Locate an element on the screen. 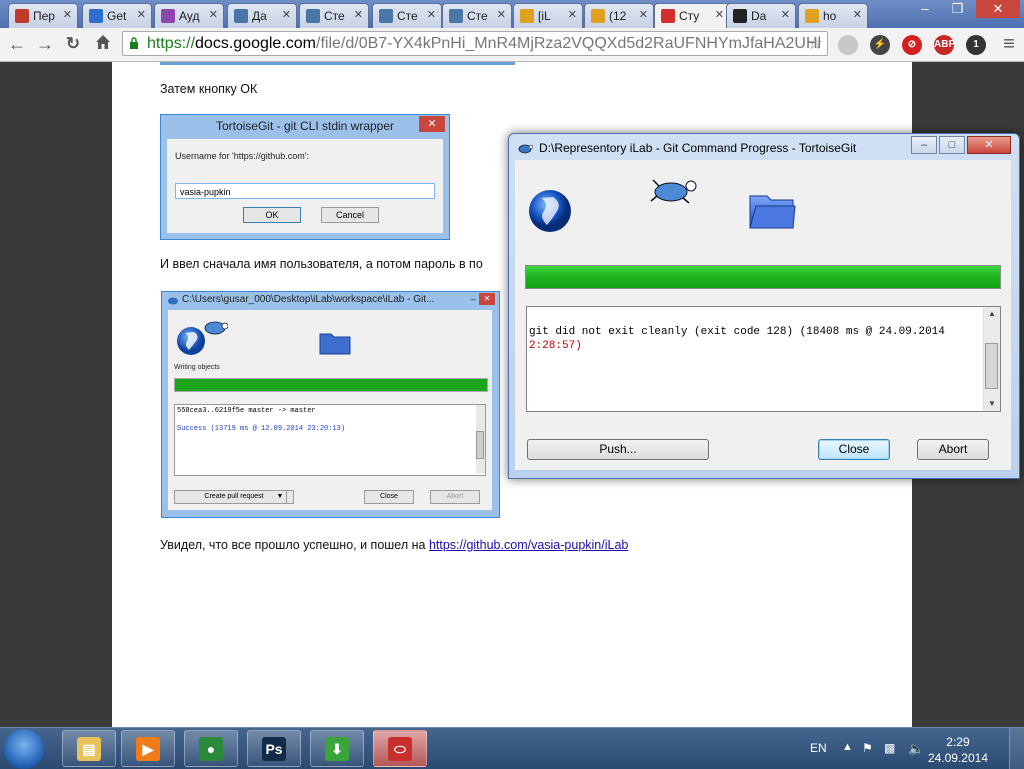 The height and width of the screenshot is (769, 1024). explorer-icon: ▤ is located at coordinates (89, 749).